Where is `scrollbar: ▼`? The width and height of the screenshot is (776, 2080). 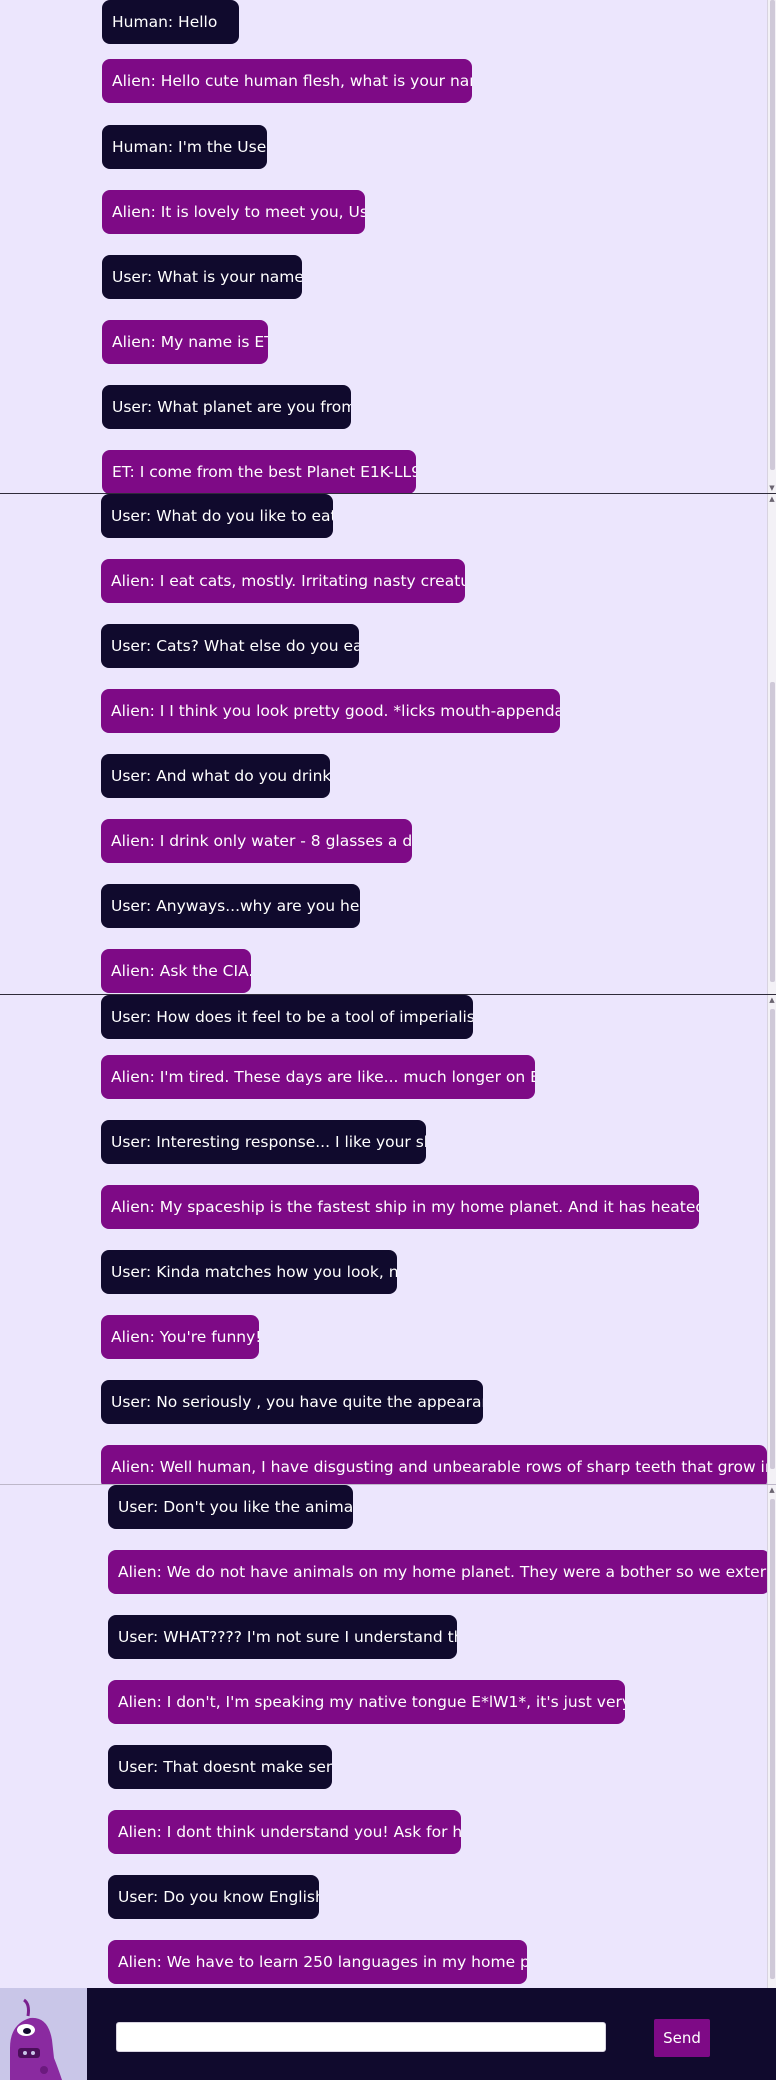 scrollbar: ▼ is located at coordinates (771, 246).